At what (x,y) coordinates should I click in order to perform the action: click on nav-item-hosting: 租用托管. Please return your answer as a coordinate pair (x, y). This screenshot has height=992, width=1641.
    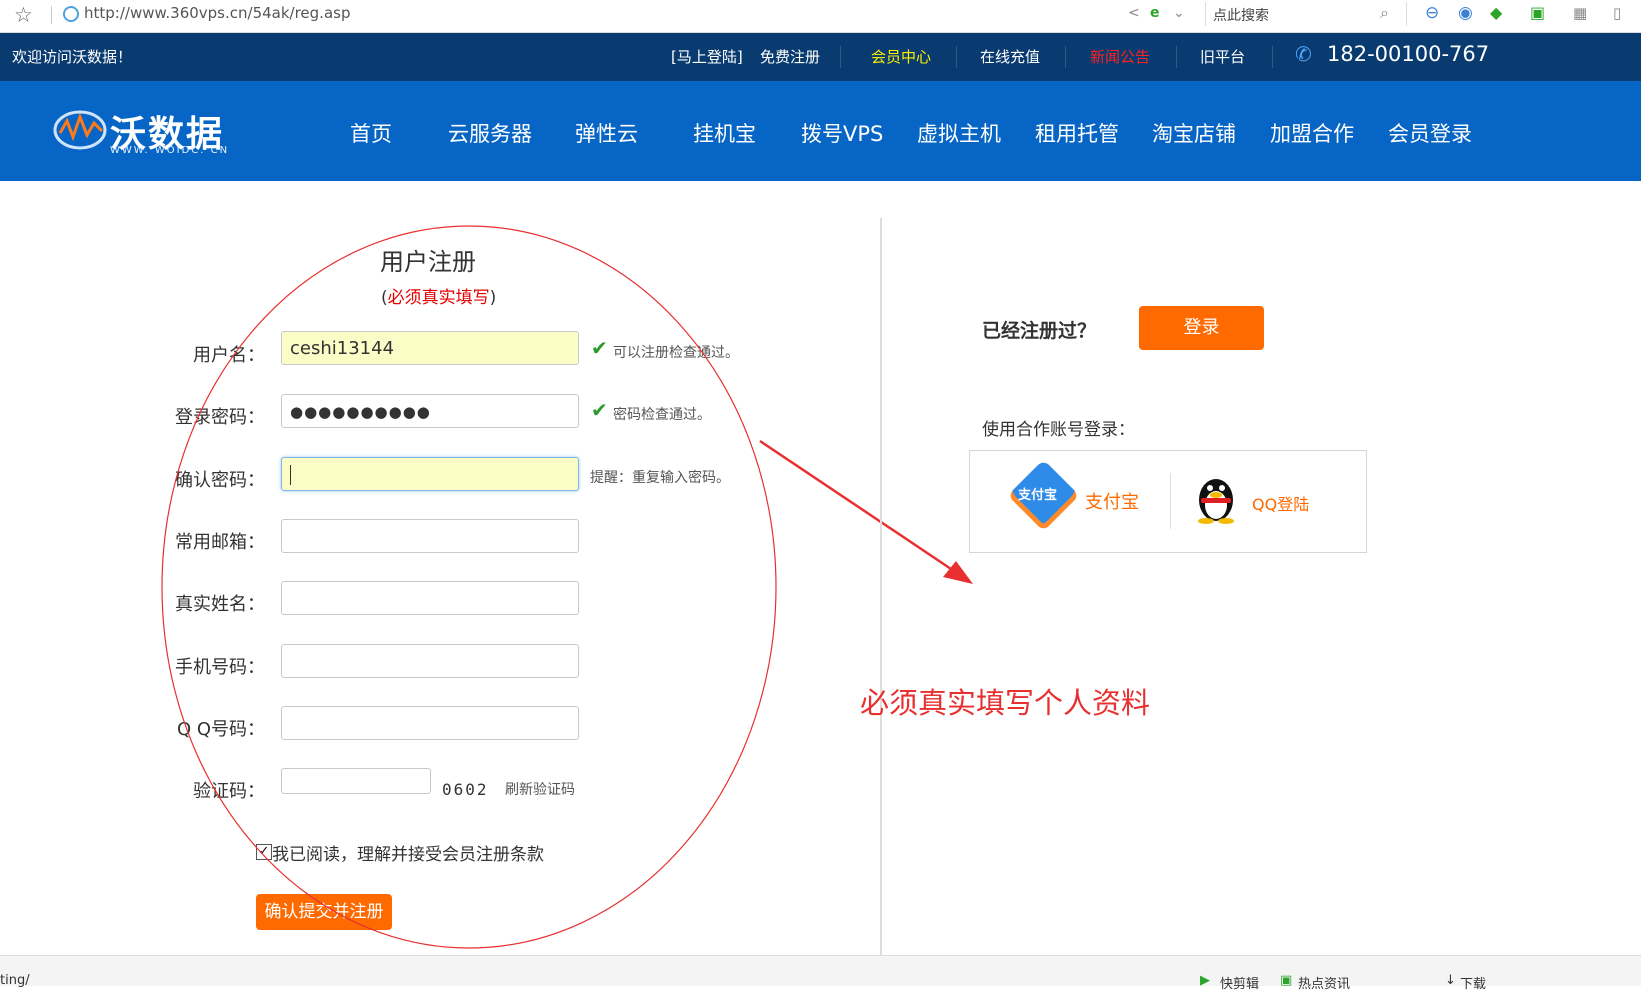
    Looking at the image, I should click on (1077, 133).